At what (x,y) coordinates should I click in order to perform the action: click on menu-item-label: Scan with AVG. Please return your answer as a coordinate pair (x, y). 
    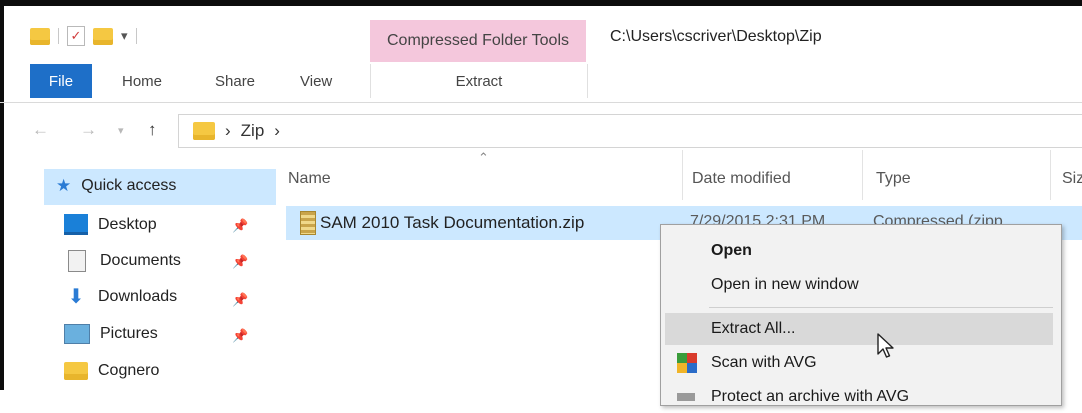
    Looking at the image, I should click on (764, 362).